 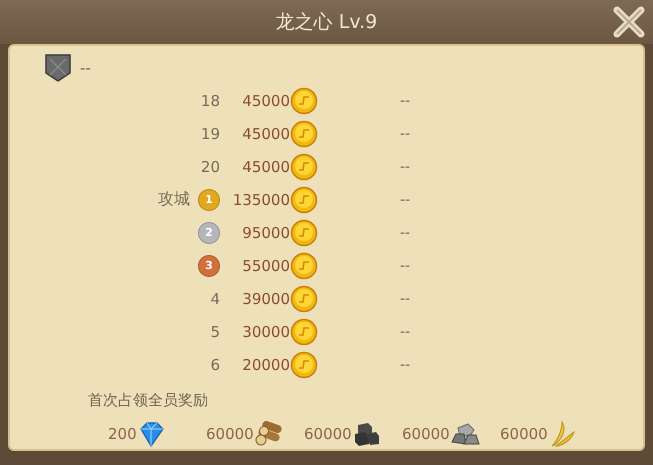 What do you see at coordinates (210, 101) in the screenshot?
I see `rank-number: 18` at bounding box center [210, 101].